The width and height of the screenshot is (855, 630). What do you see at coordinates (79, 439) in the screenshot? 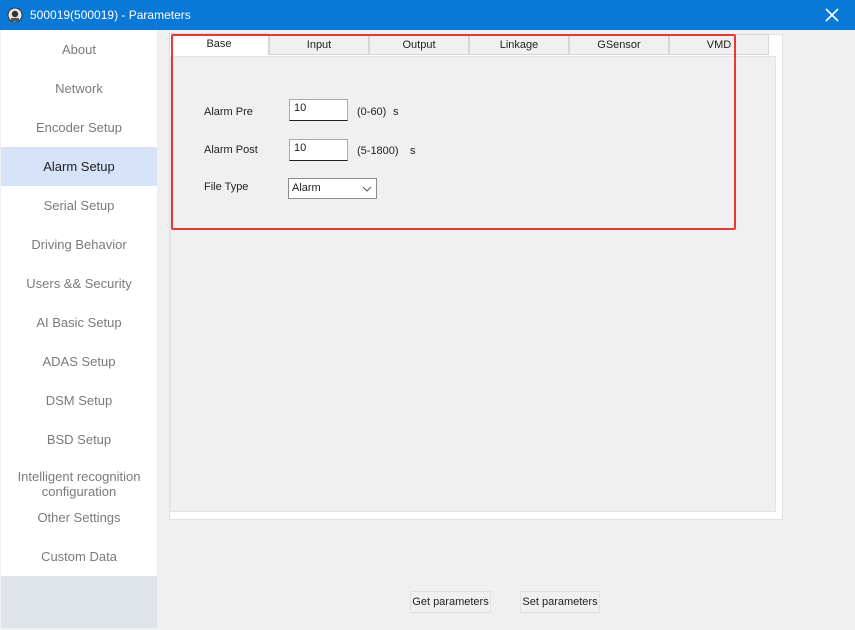
I see `sidebar-item-bsd-setup: BSD Setup` at bounding box center [79, 439].